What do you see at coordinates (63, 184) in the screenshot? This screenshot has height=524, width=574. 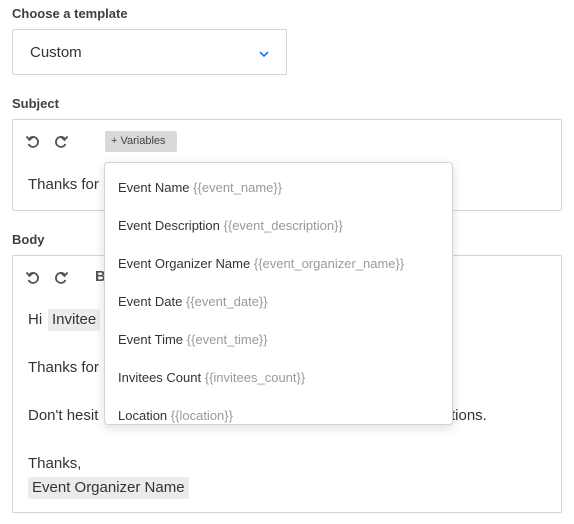 I see `subject-text: Thanks for` at bounding box center [63, 184].